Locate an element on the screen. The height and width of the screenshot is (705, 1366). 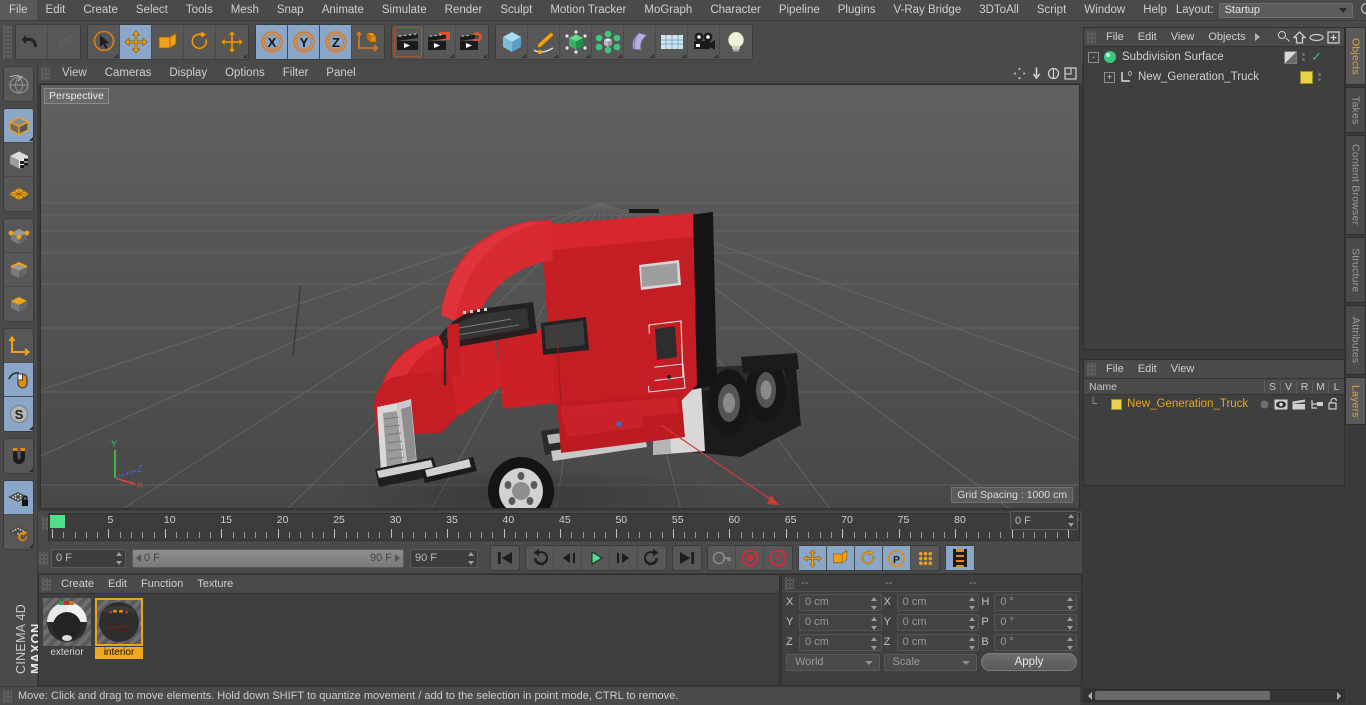
play-forwards-loop-button is located at coordinates (652, 558).